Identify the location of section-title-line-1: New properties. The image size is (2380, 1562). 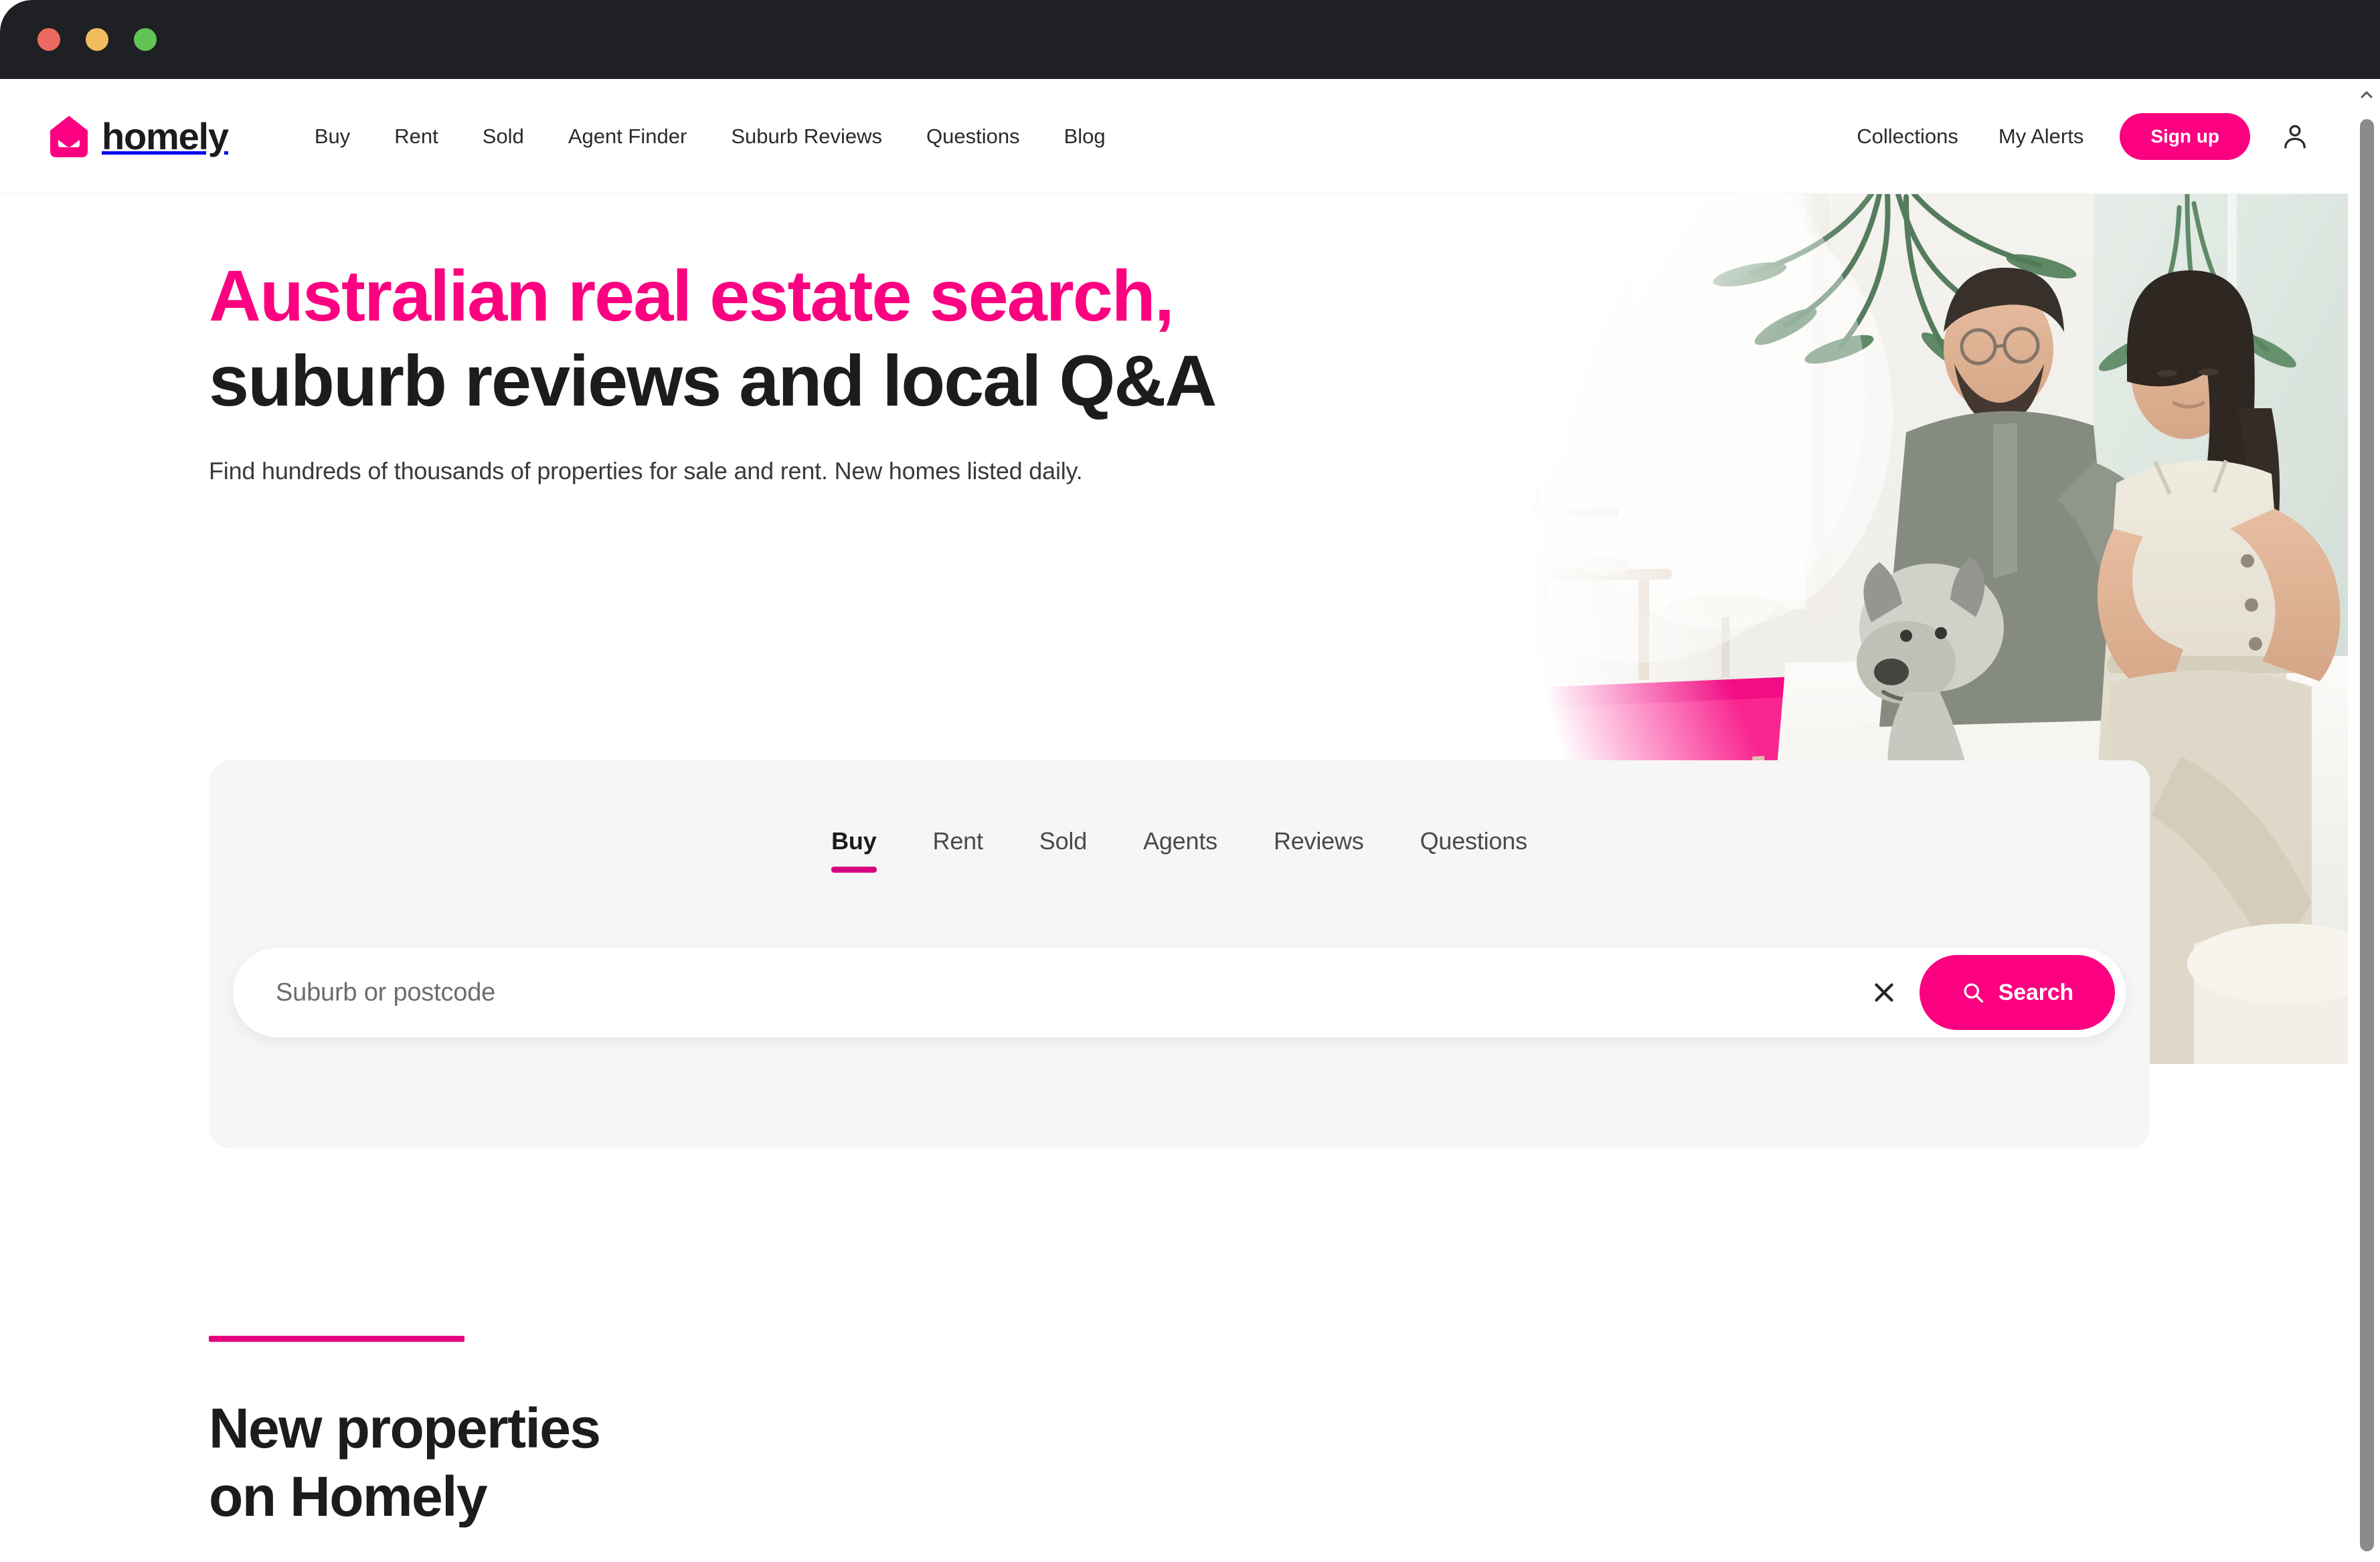
(405, 1428).